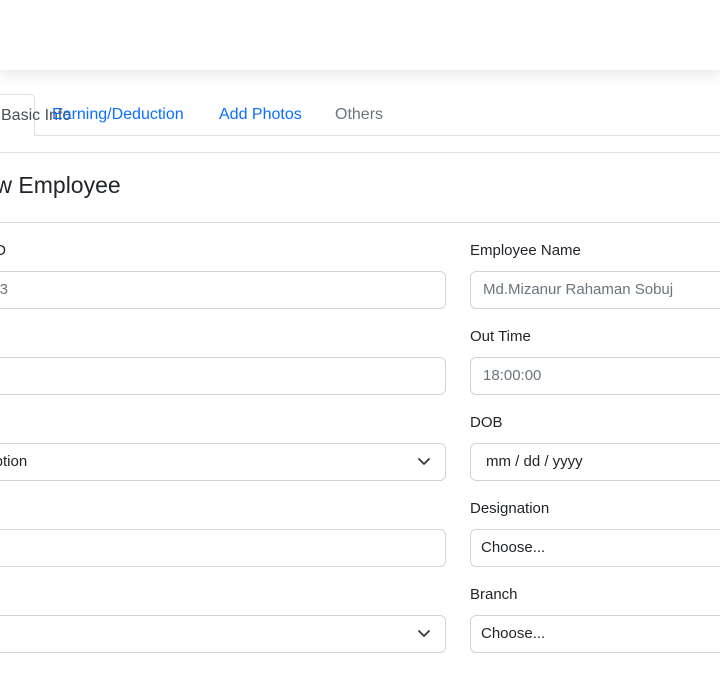  I want to click on tab-others: Others, so click(359, 115).